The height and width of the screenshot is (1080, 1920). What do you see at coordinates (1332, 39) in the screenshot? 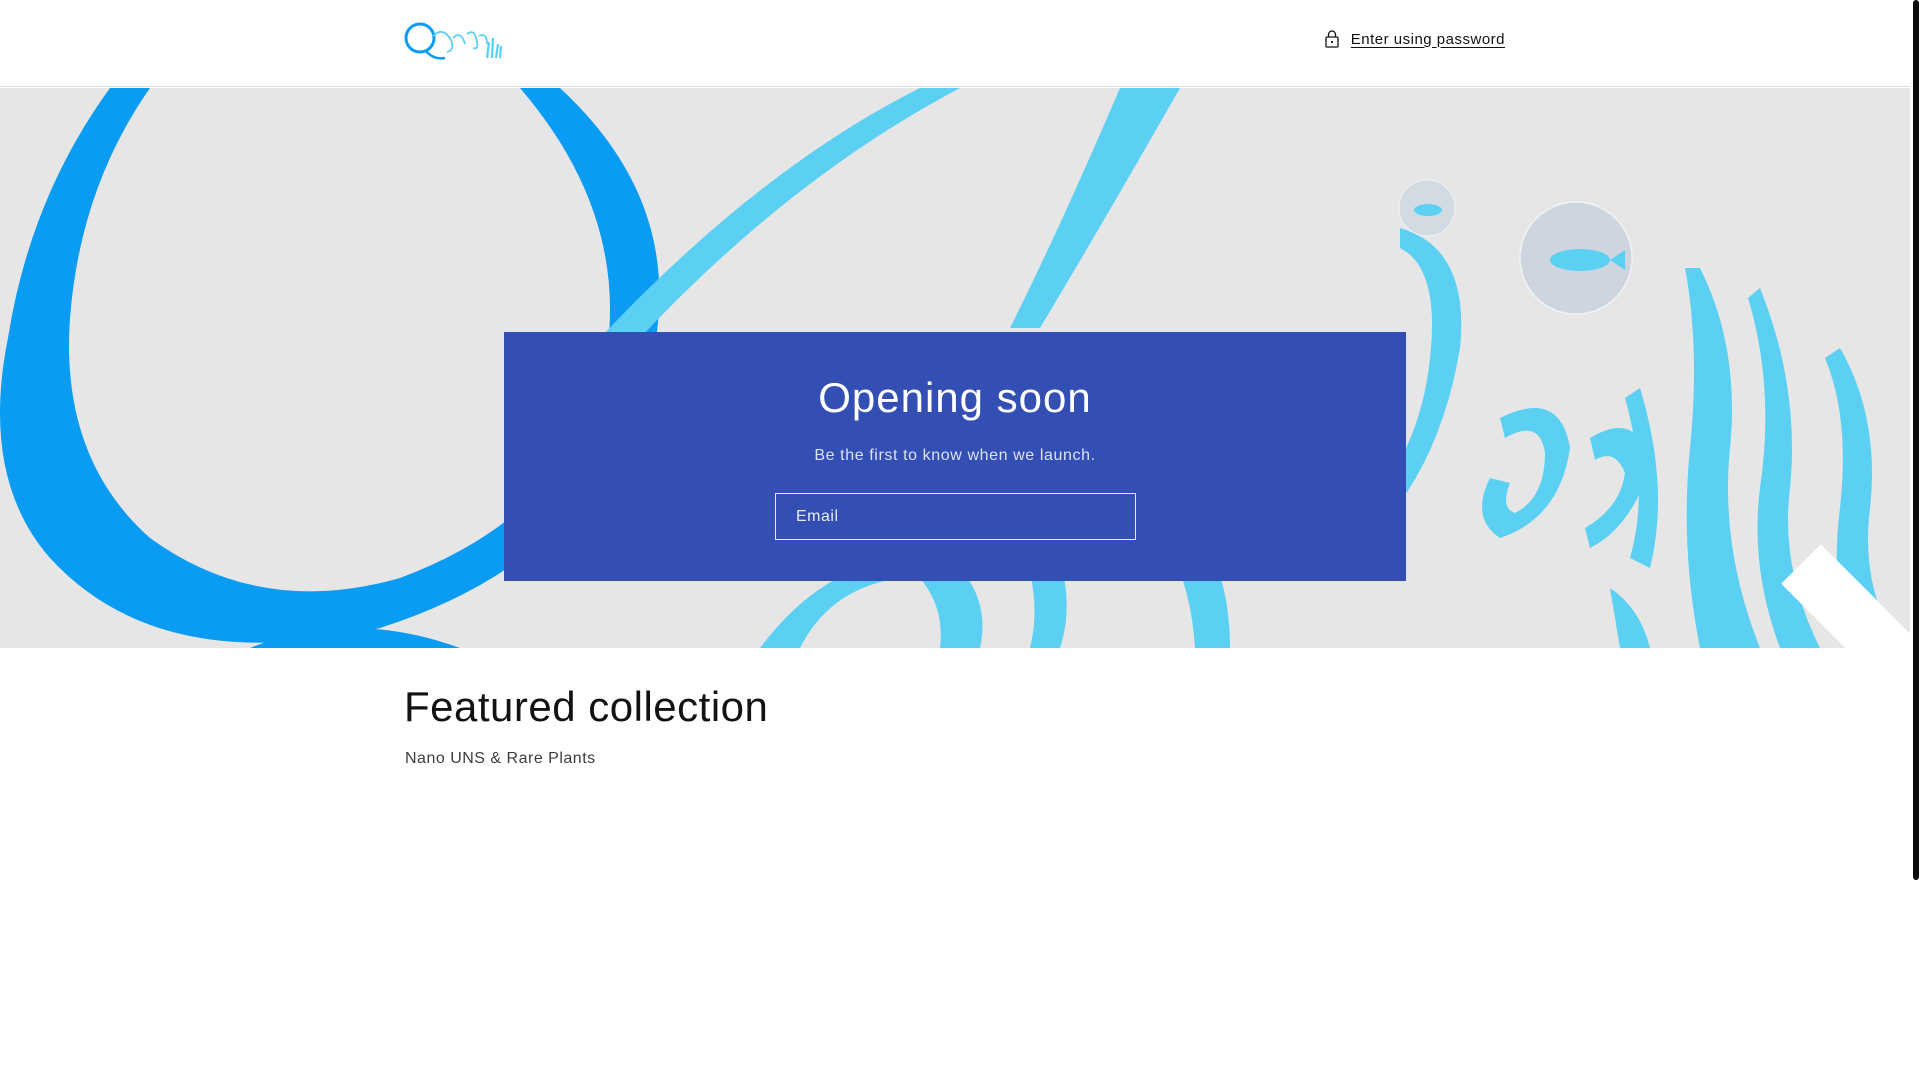
I see `lock-icon` at bounding box center [1332, 39].